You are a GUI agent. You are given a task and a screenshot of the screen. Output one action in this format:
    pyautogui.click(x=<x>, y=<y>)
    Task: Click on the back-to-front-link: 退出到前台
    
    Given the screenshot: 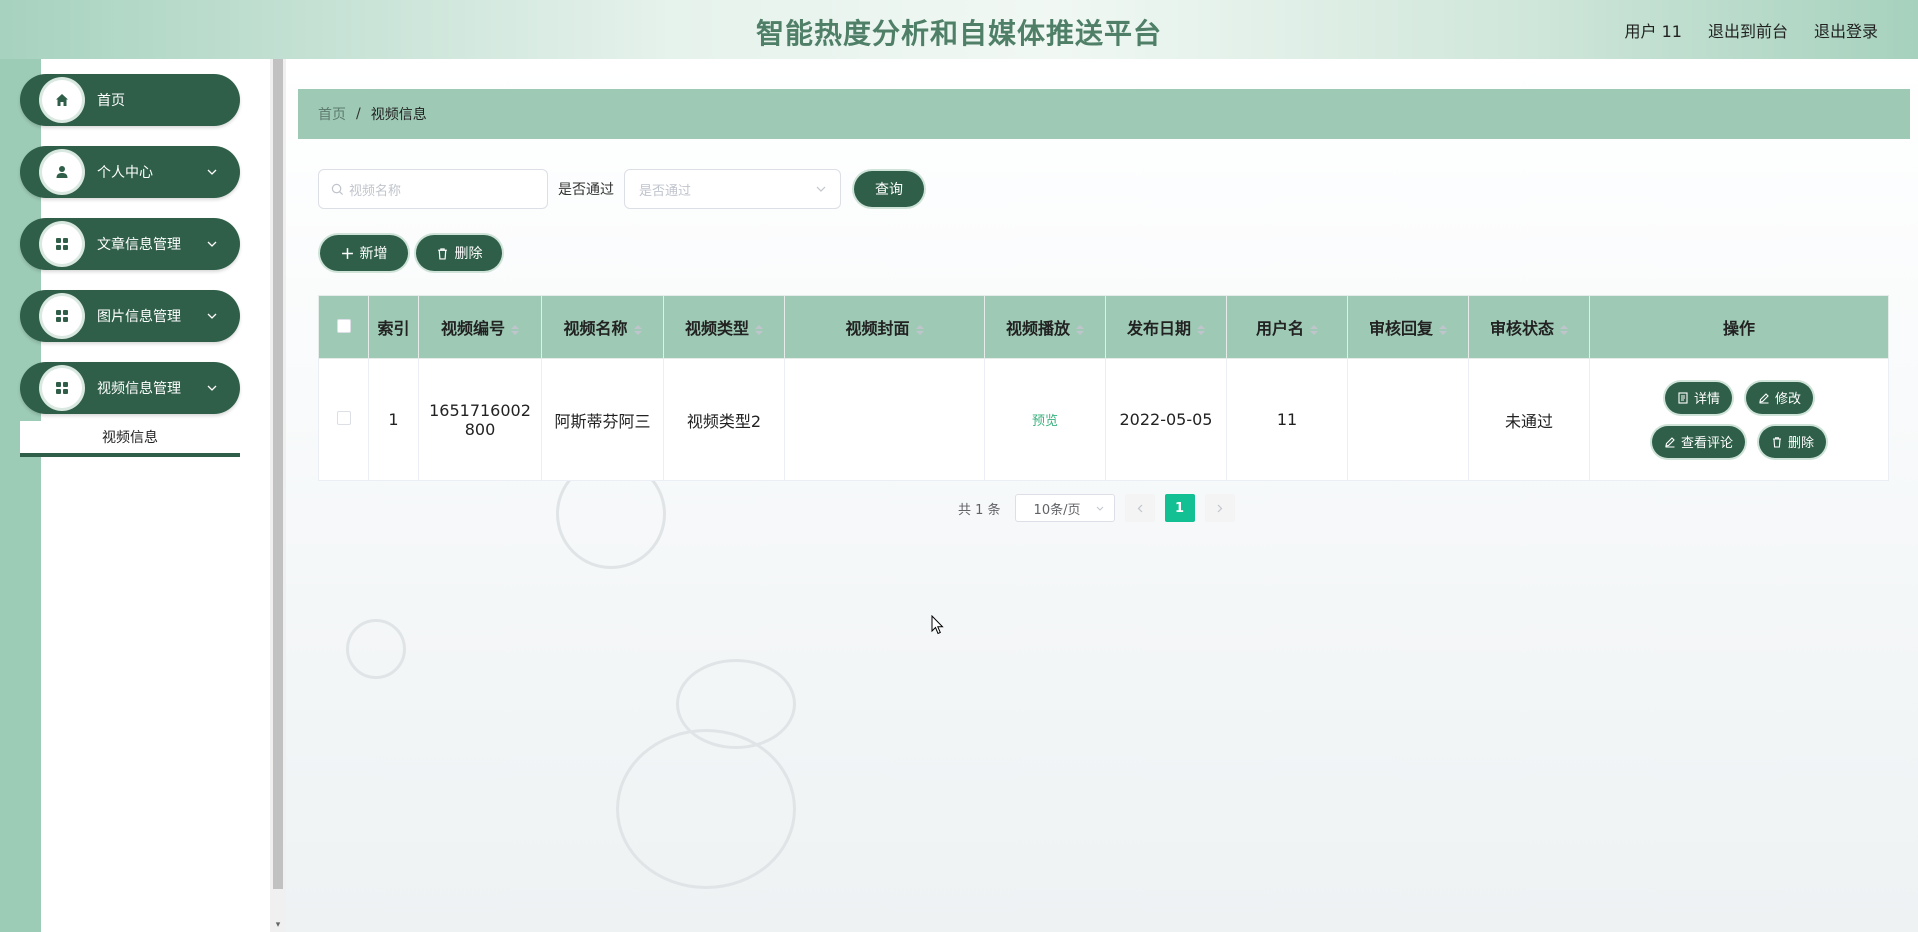 What is the action you would take?
    pyautogui.click(x=1748, y=30)
    